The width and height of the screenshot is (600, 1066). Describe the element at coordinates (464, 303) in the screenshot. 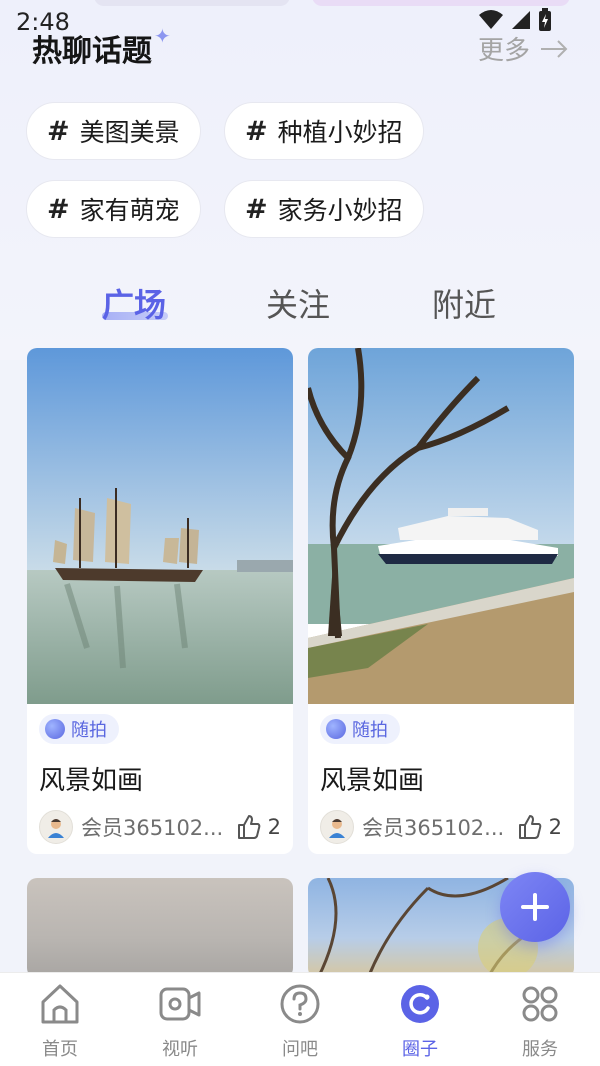

I see `tab-nearby: 附近` at that location.